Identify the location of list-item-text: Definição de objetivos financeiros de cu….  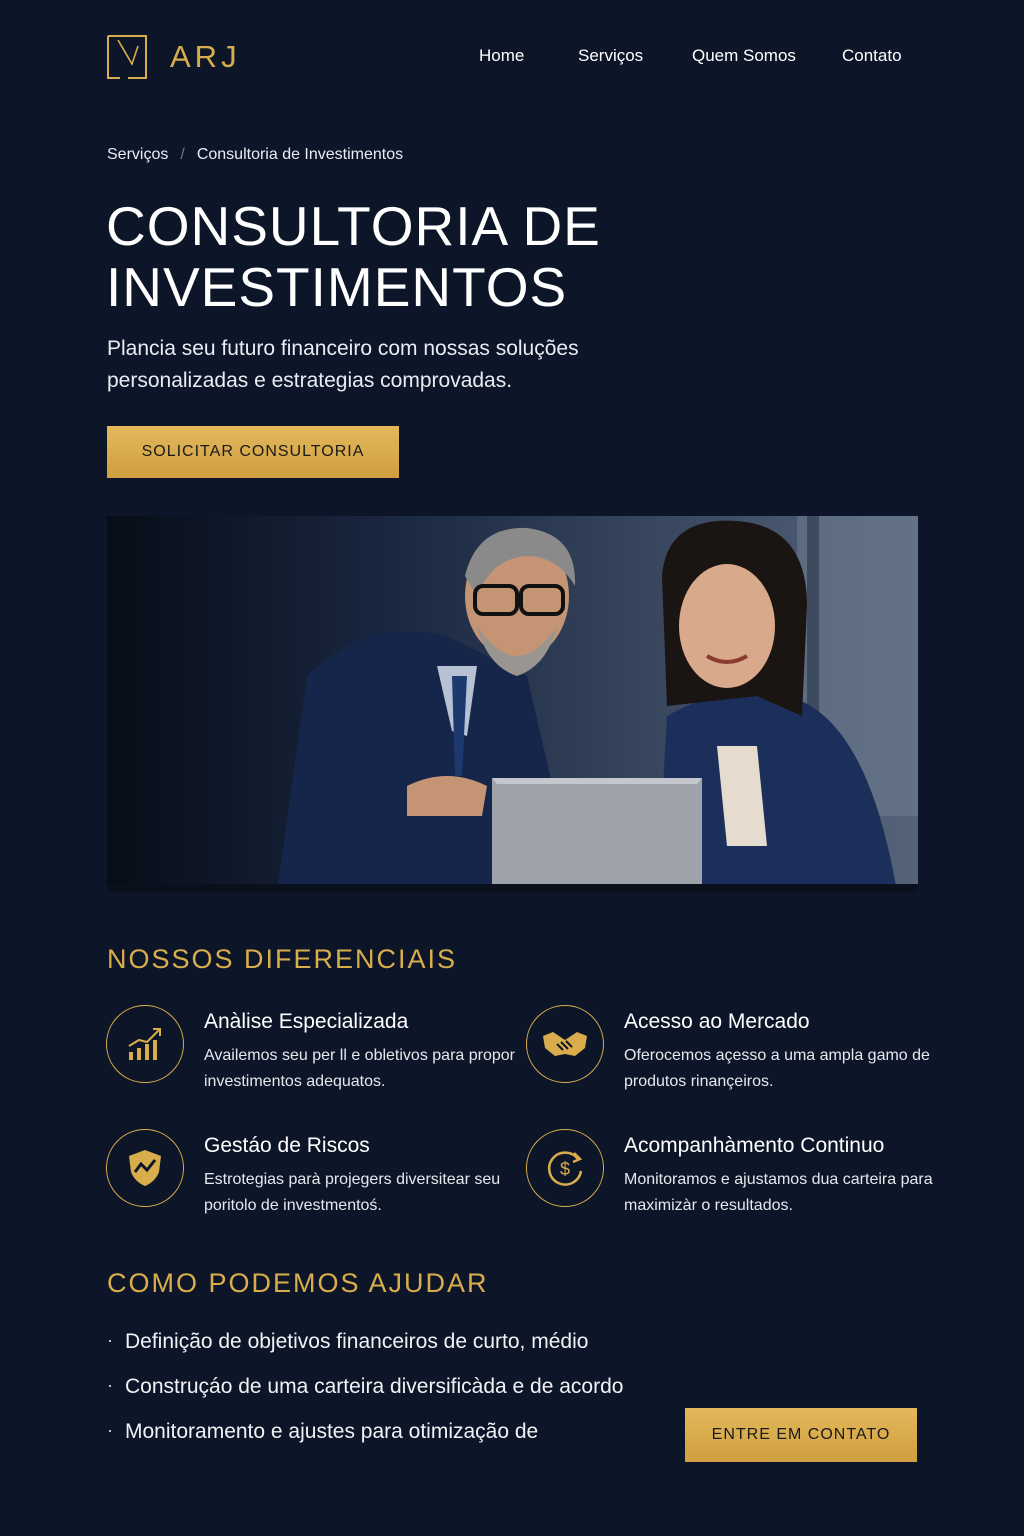
(357, 1341).